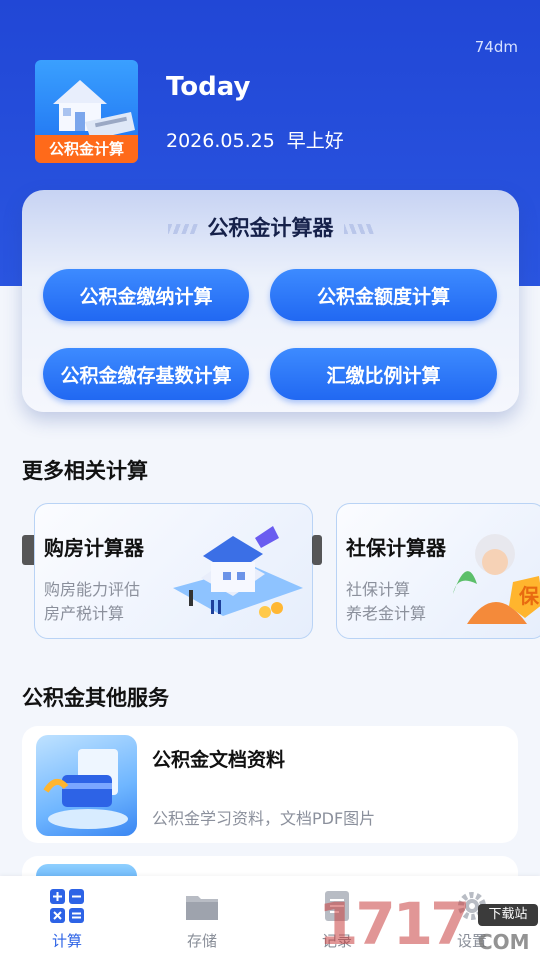 This screenshot has width=540, height=960. What do you see at coordinates (94, 110) in the screenshot?
I see `house-calculator-icon` at bounding box center [94, 110].